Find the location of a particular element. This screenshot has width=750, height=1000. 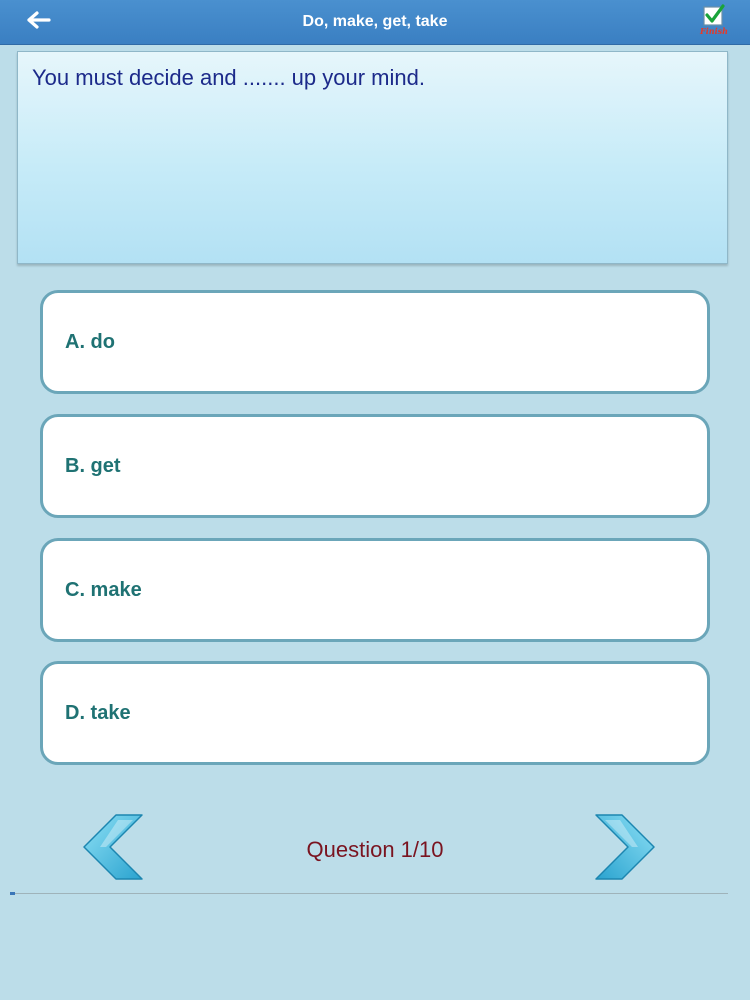

option-a-button: A. do is located at coordinates (375, 342).